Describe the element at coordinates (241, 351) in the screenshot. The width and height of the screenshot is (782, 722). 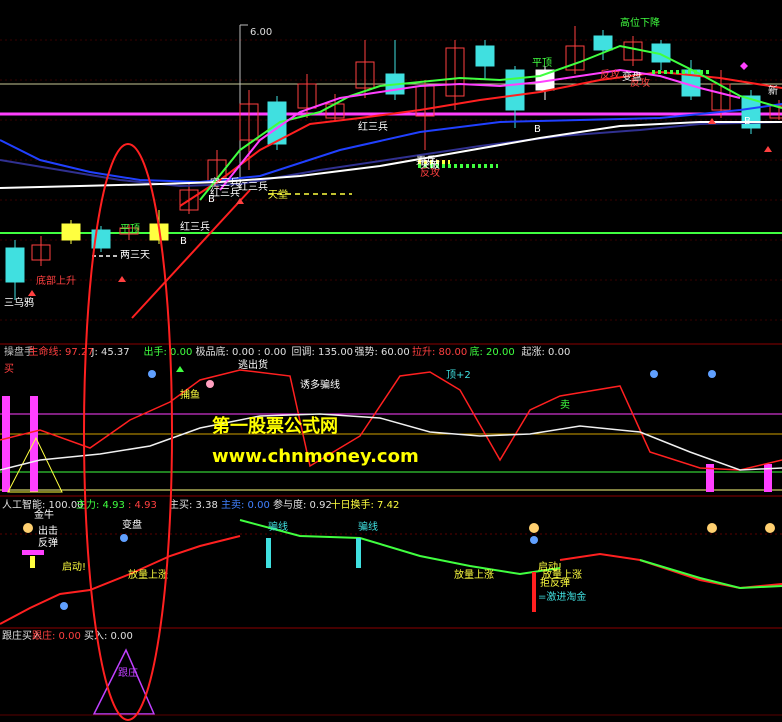
I see `indicator1-header-item: 极品底: 0.00 : 0.00` at that location.